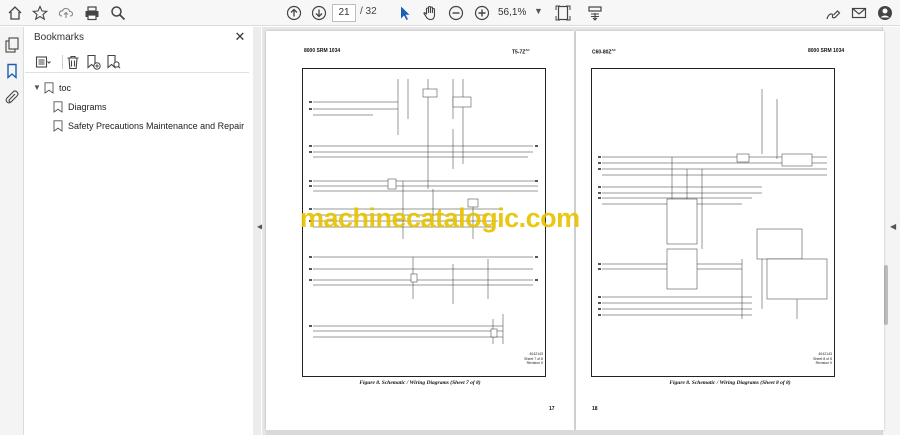 Image resolution: width=900 pixels, height=435 pixels. Describe the element at coordinates (43, 62) in the screenshot. I see `bookmark-options-icon` at that location.